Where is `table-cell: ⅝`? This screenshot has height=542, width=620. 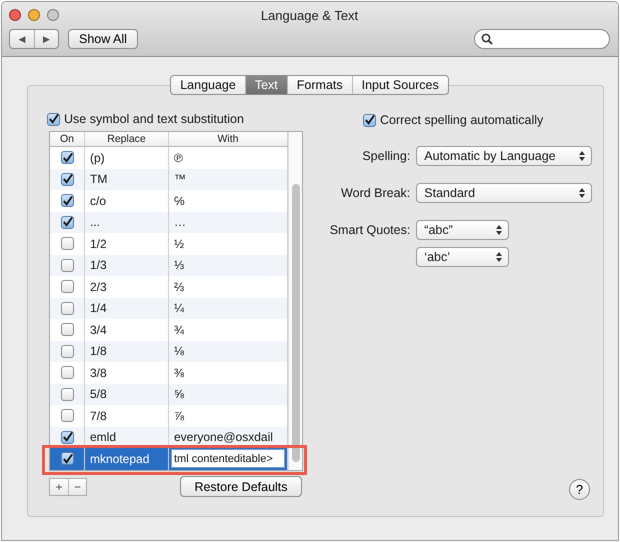 table-cell: ⅝ is located at coordinates (228, 394).